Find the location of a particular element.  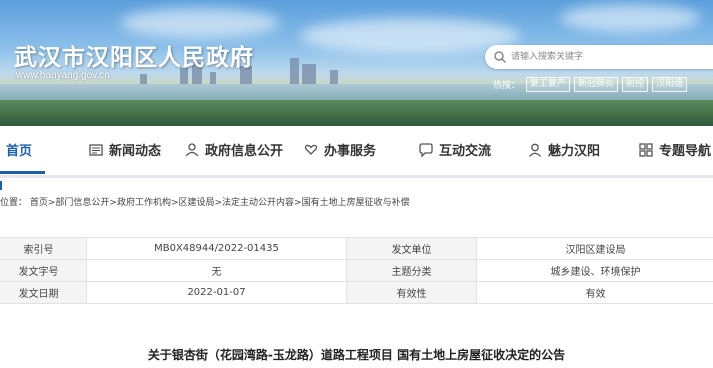

meta-value: 无 is located at coordinates (216, 270).